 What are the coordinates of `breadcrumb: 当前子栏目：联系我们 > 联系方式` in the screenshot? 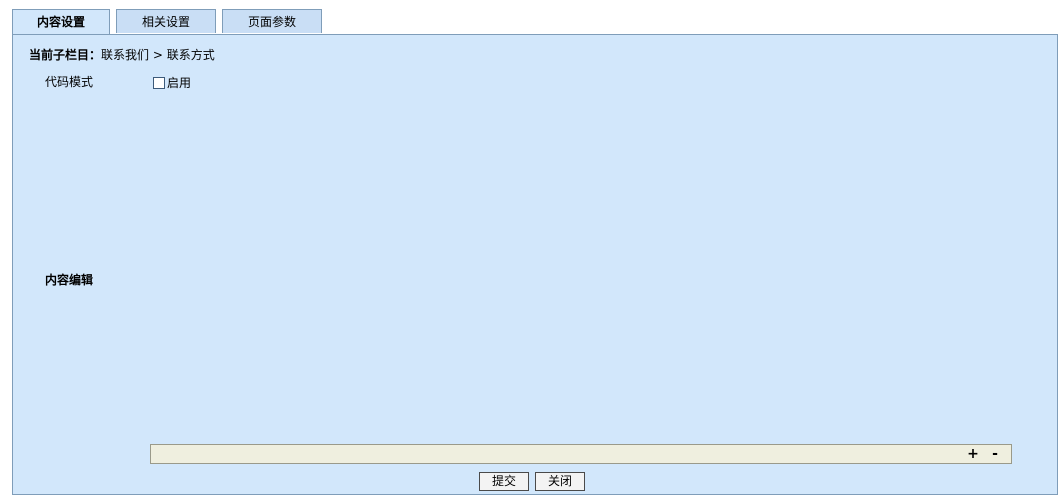 It's located at (122, 54).